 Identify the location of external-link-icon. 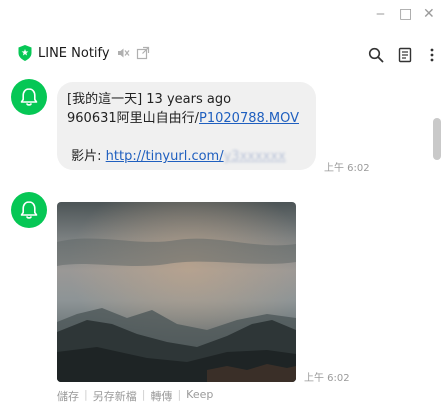
(143, 53).